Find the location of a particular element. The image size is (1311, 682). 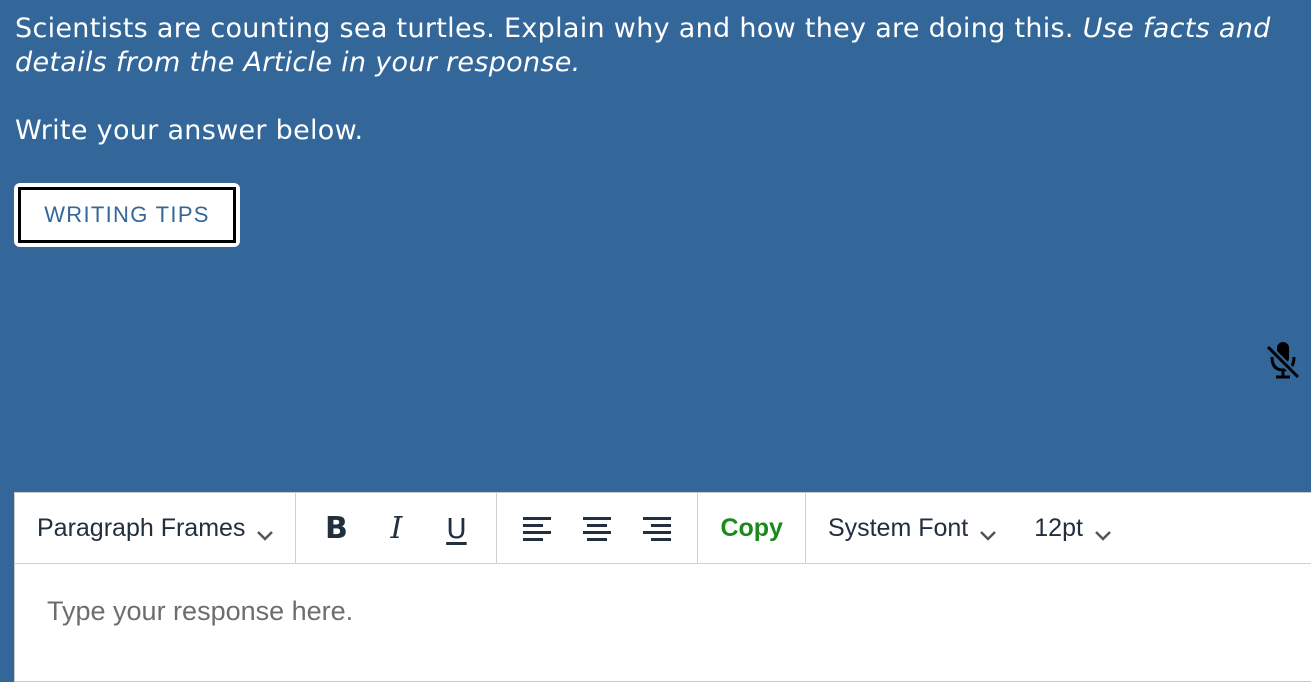

align-center-icon is located at coordinates (597, 529).